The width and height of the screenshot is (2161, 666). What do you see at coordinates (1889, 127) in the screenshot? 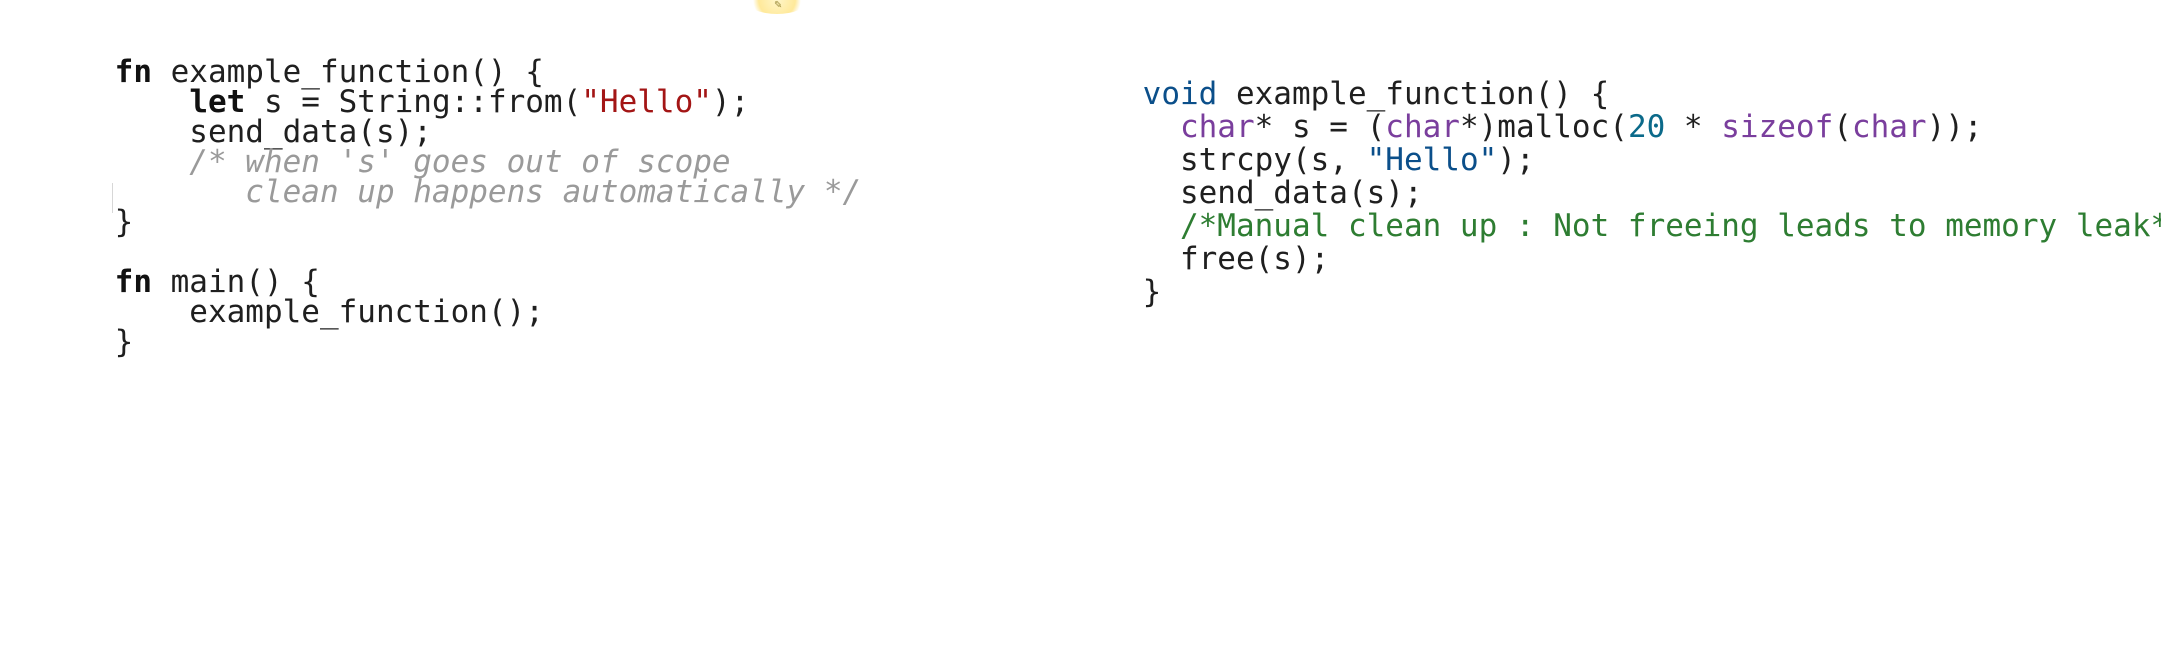
I see `type-name: char` at bounding box center [1889, 127].